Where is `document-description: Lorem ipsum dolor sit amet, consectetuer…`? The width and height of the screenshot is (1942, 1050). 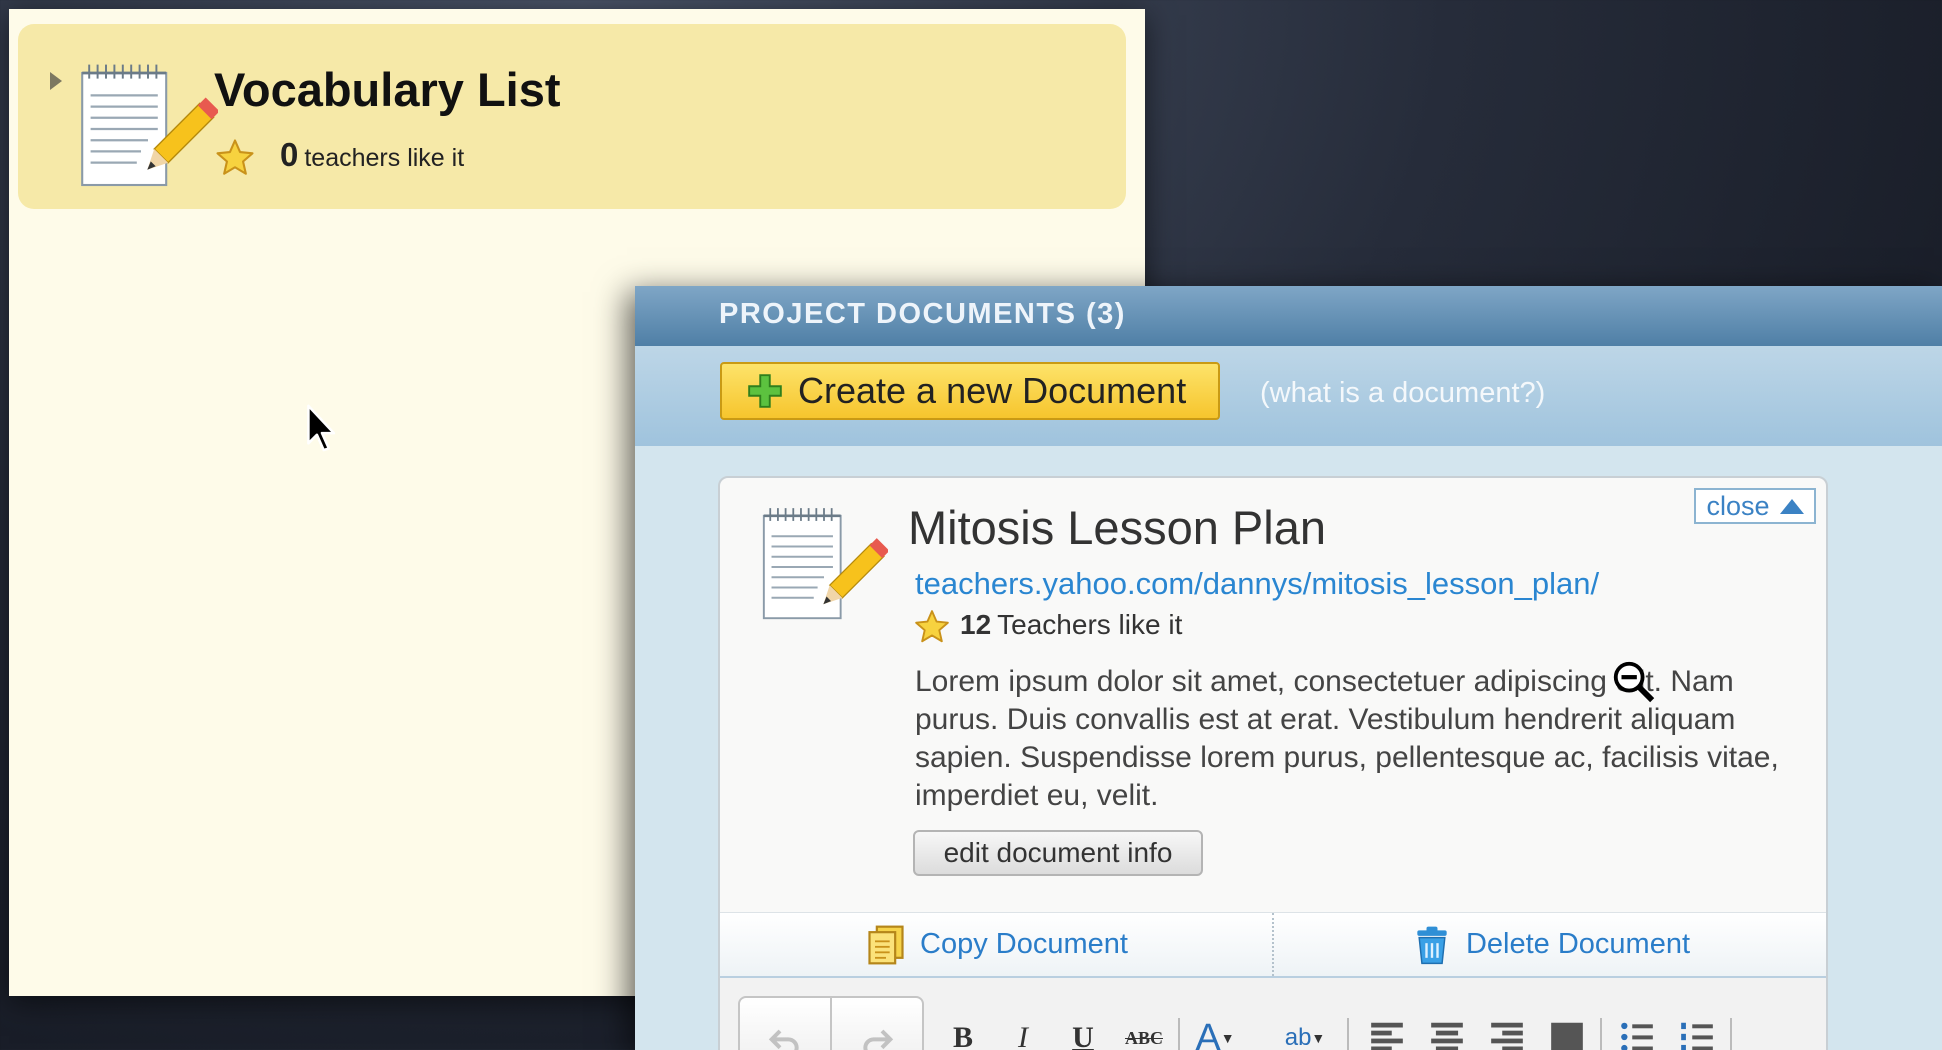
document-description: Lorem ipsum dolor sit amet, consectetuer… is located at coordinates (1347, 738).